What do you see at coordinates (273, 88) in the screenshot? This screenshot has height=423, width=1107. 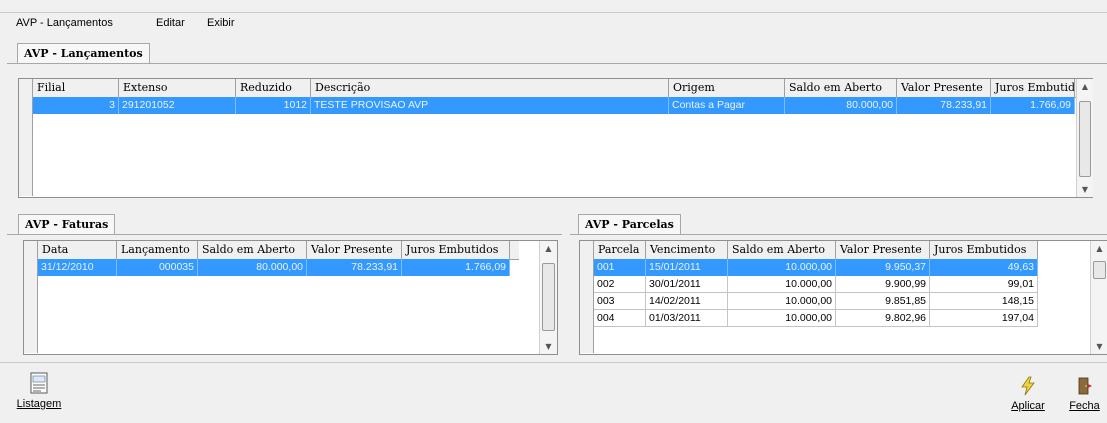 I see `col-reduzido: Reduzido` at bounding box center [273, 88].